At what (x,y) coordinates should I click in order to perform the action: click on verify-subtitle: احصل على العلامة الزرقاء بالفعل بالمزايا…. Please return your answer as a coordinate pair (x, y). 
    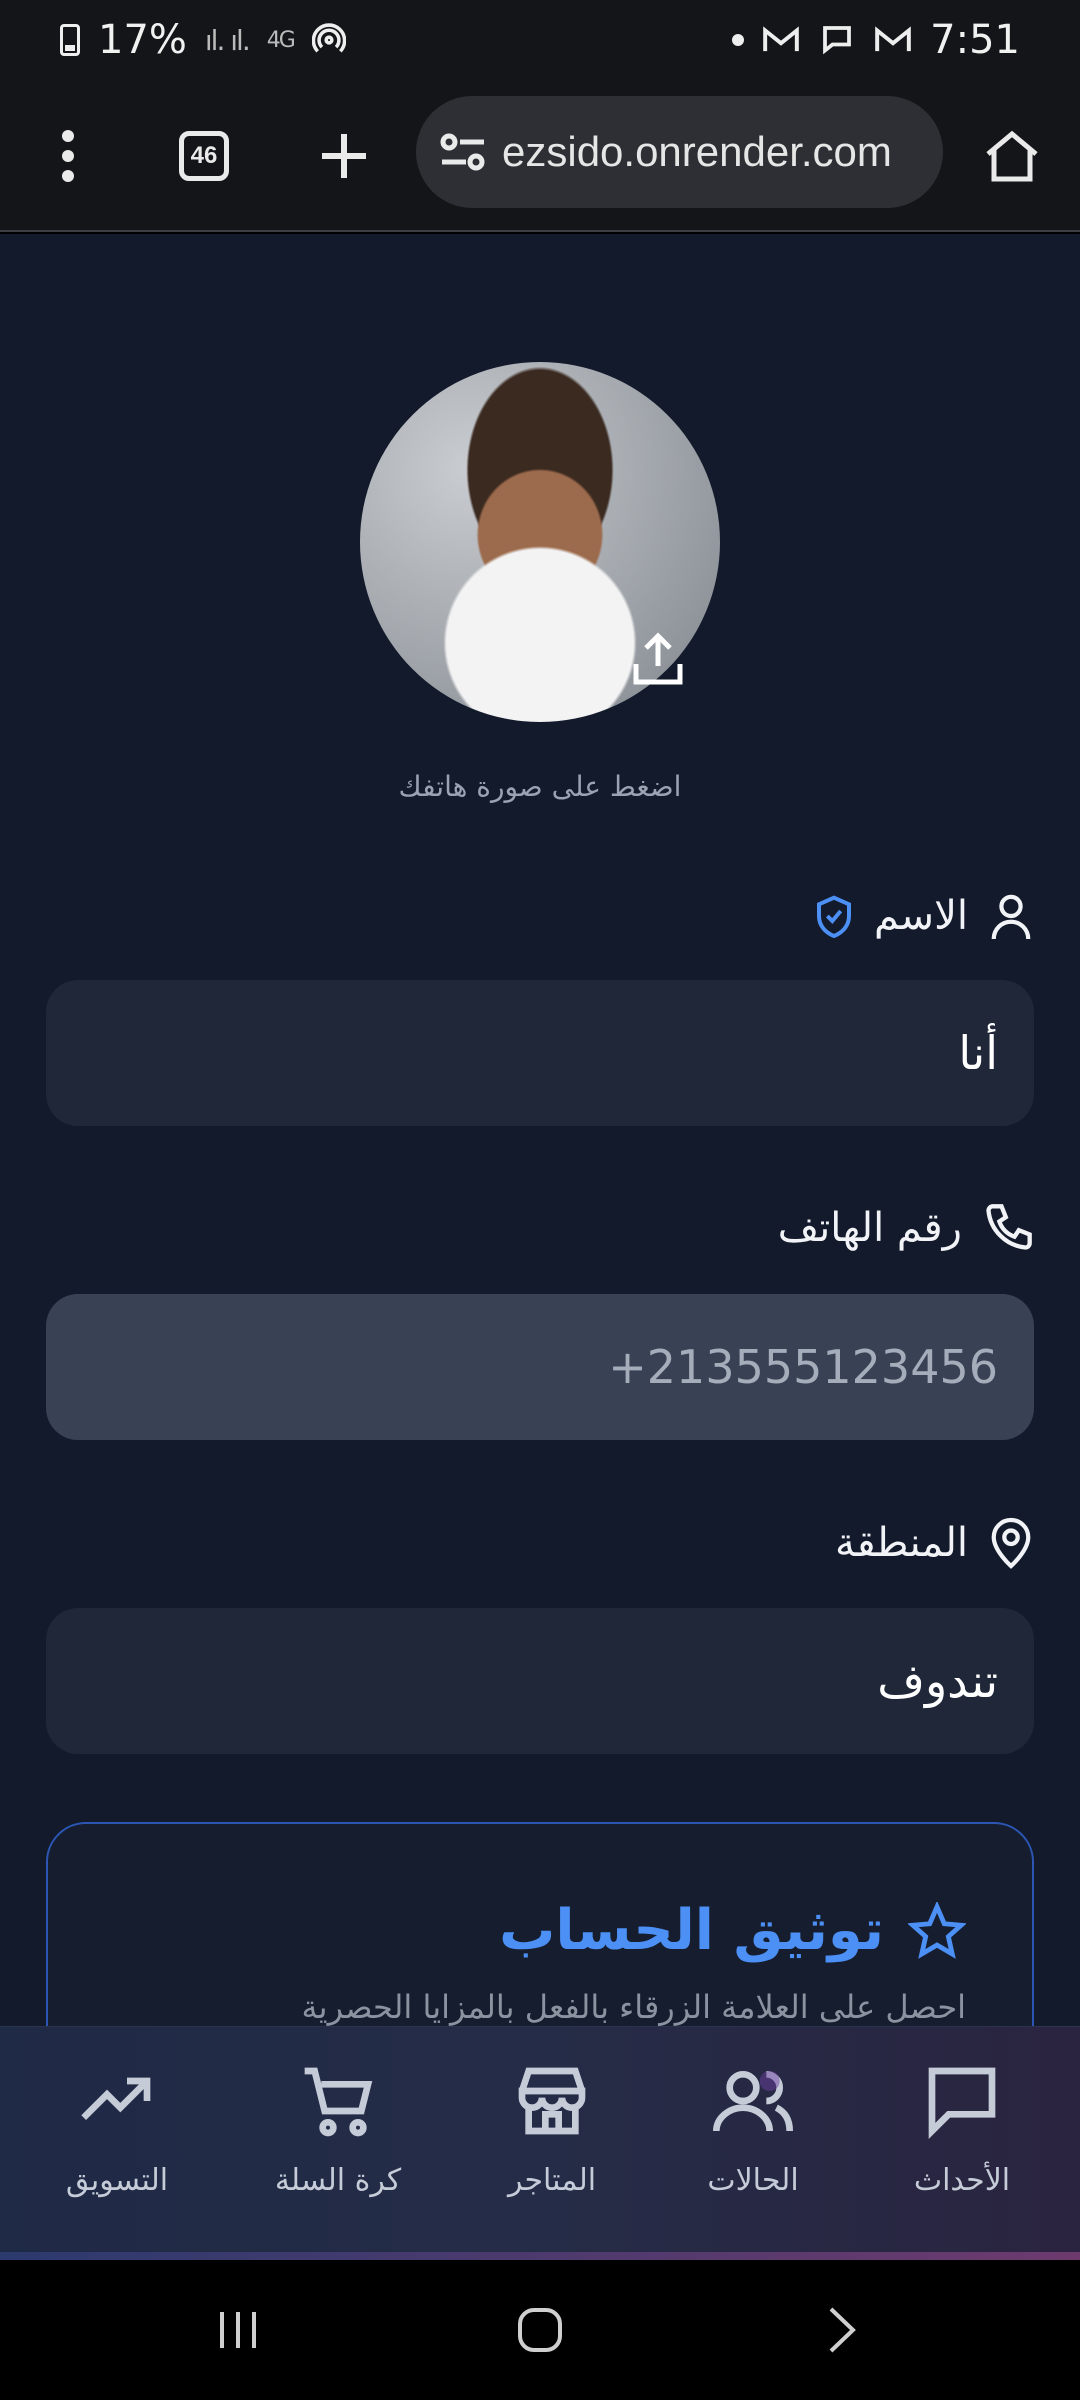
    Looking at the image, I should click on (634, 2007).